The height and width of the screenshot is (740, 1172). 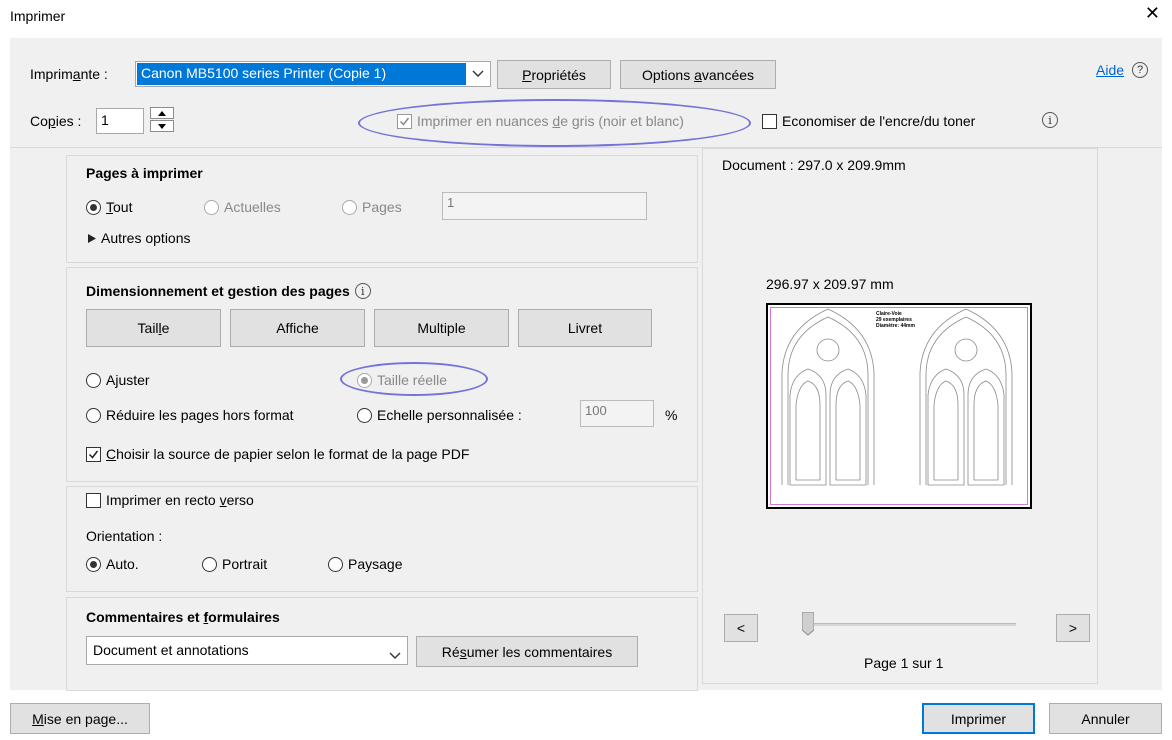 I want to click on page-slider-thumb, so click(x=808, y=624).